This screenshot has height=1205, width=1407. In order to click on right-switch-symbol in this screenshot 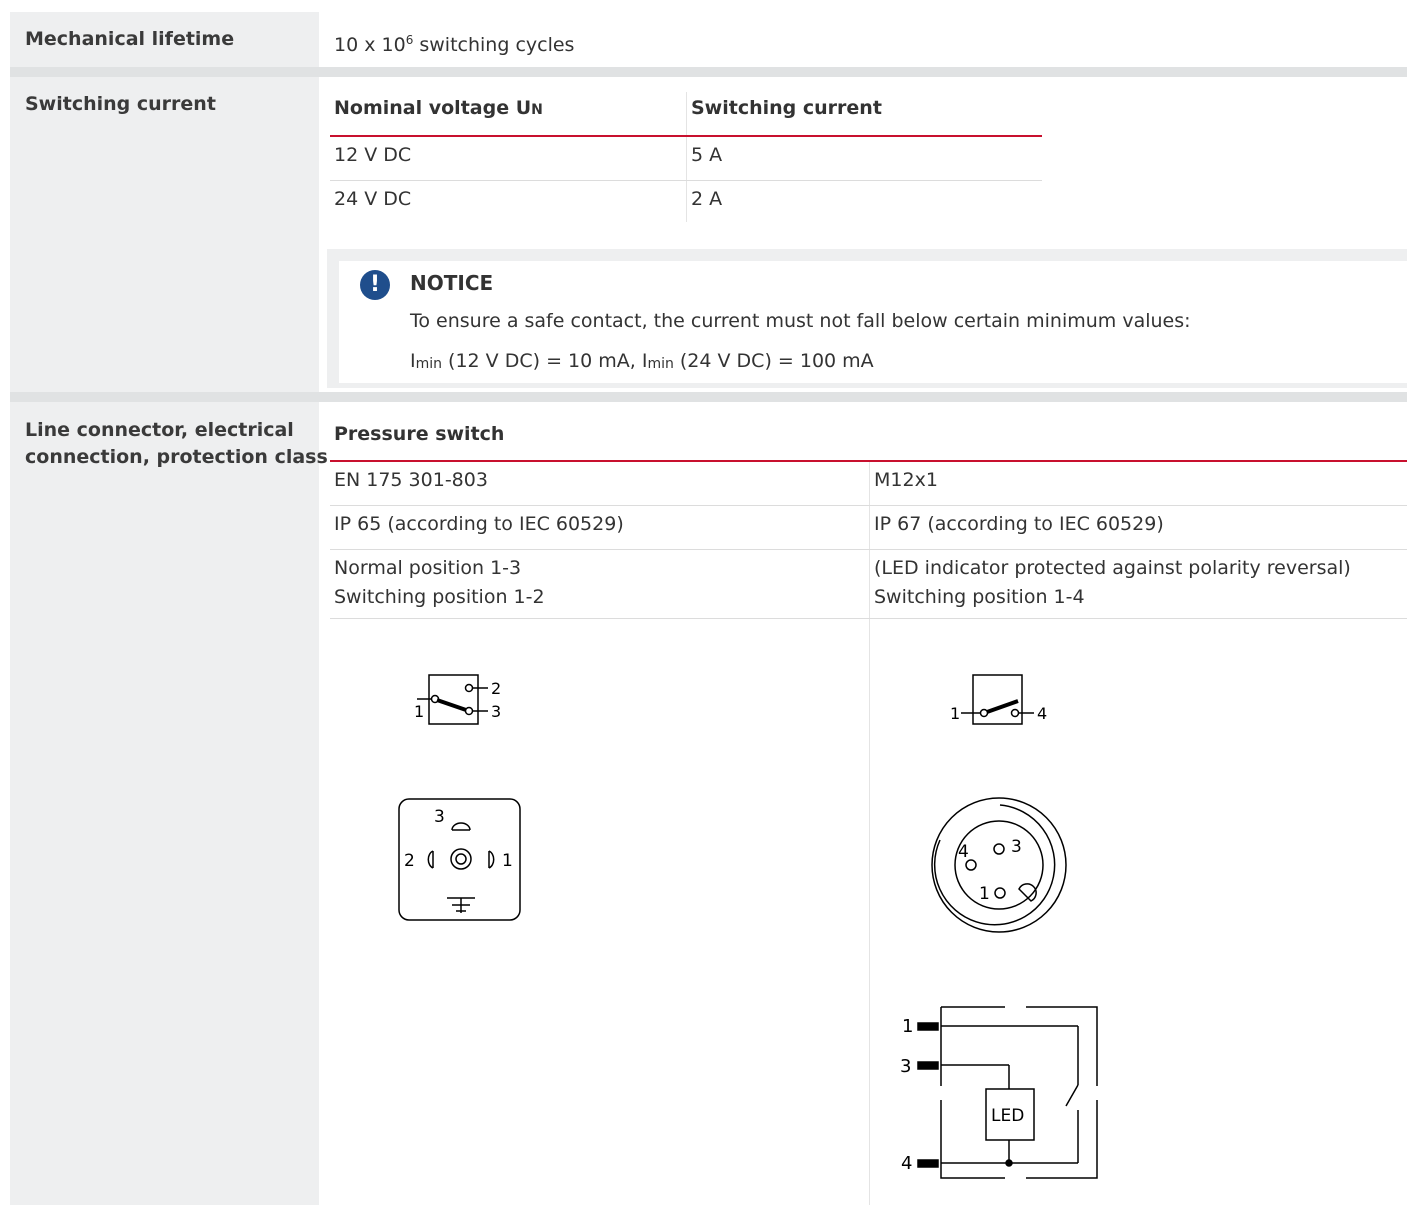, I will do `click(997, 699)`.